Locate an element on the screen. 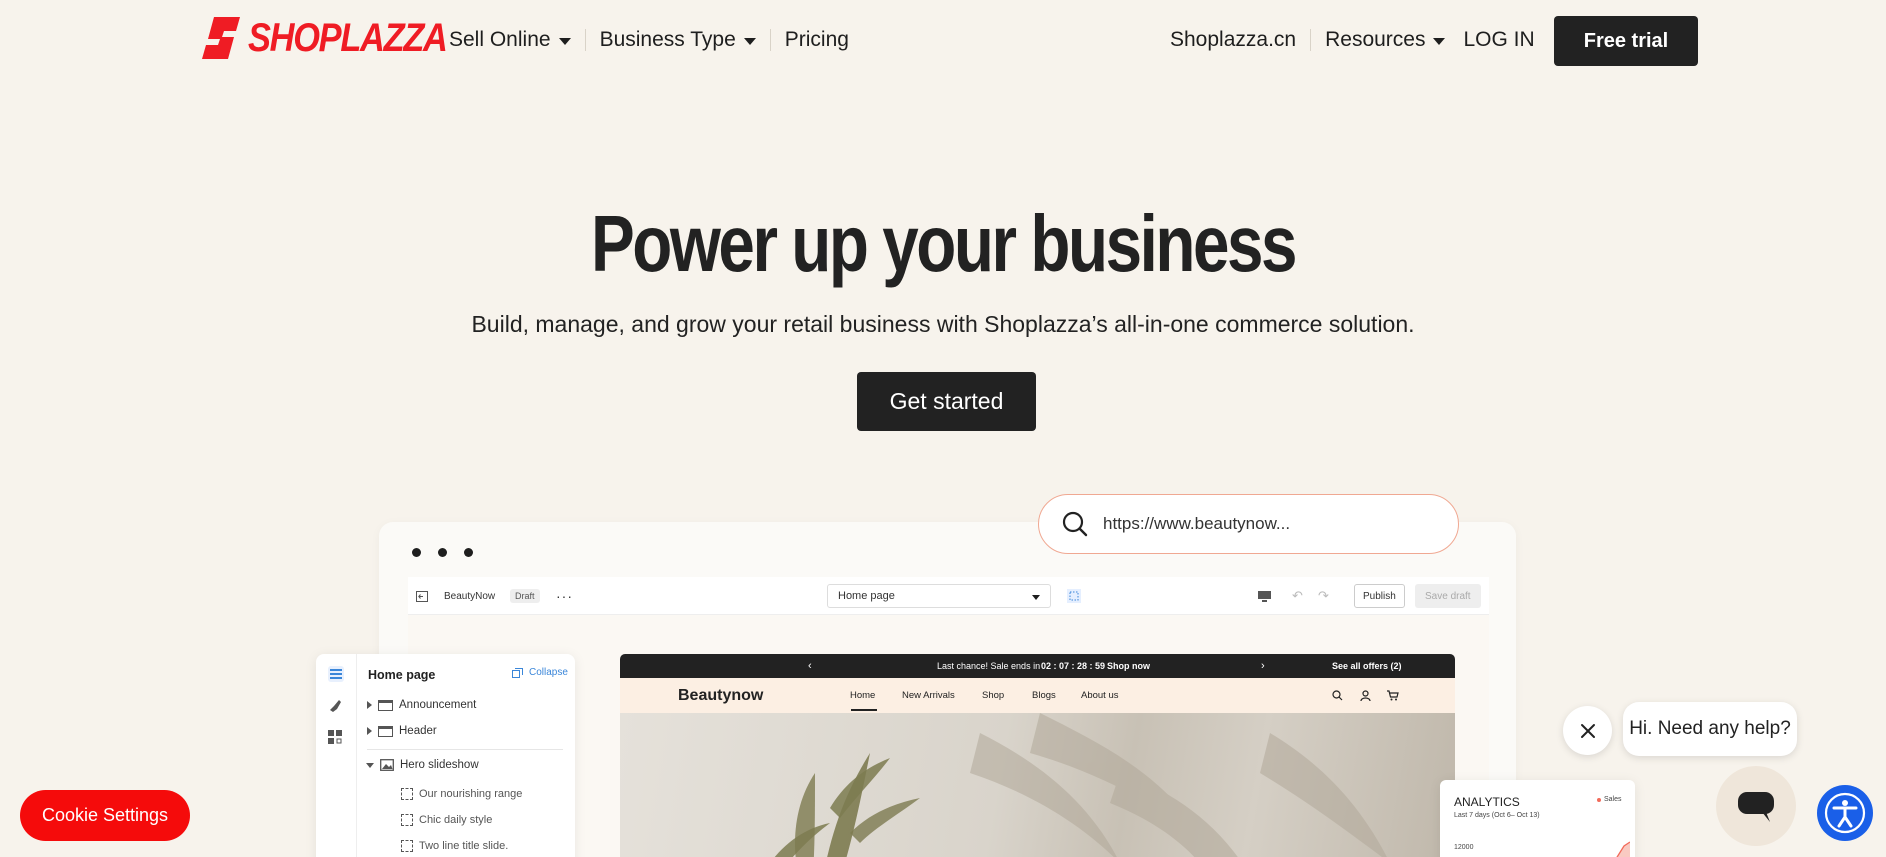 The width and height of the screenshot is (1886, 857). nav-resources: Resources is located at coordinates (1385, 40).